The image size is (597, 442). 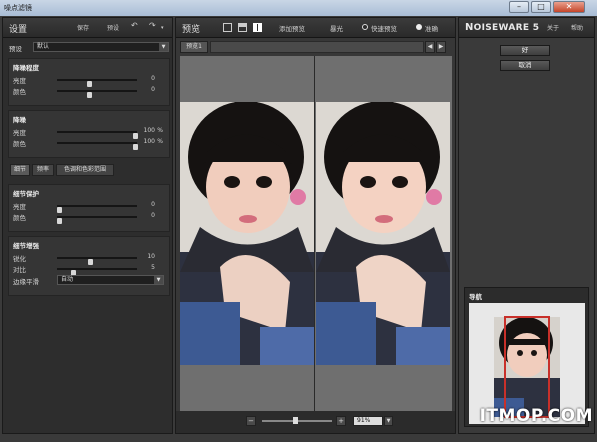 What do you see at coordinates (536, 416) in the screenshot?
I see `watermark: ITMOP.COM` at bounding box center [536, 416].